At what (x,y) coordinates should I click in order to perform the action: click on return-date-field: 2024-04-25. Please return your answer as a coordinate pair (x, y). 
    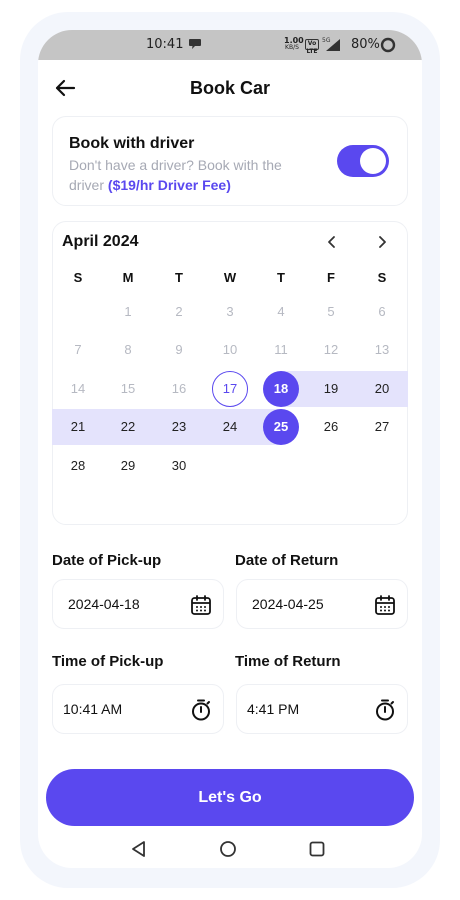
    Looking at the image, I should click on (322, 604).